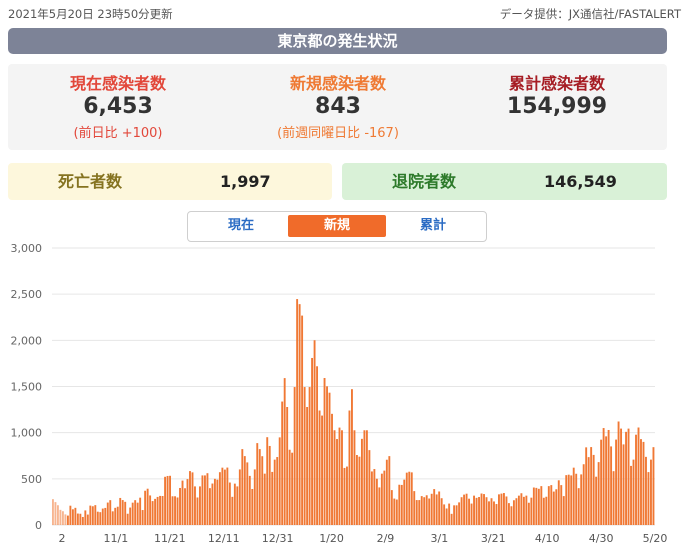  I want to click on x-tick-label: 11/1, so click(116, 538).